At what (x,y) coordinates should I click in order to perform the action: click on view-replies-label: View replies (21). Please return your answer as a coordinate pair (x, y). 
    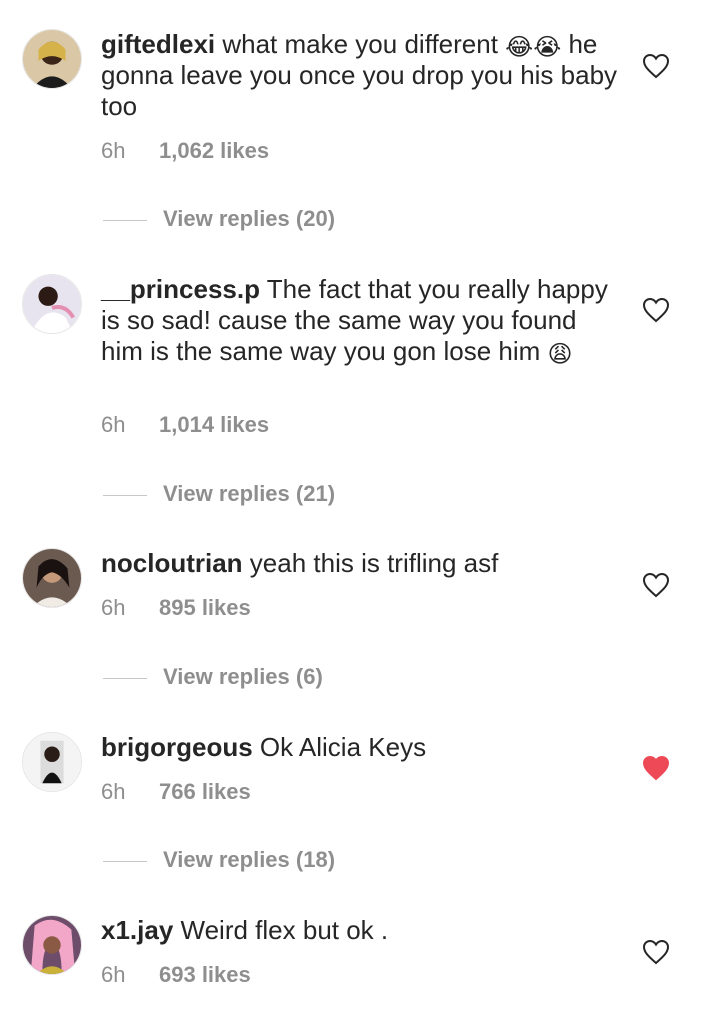
    Looking at the image, I should click on (249, 493).